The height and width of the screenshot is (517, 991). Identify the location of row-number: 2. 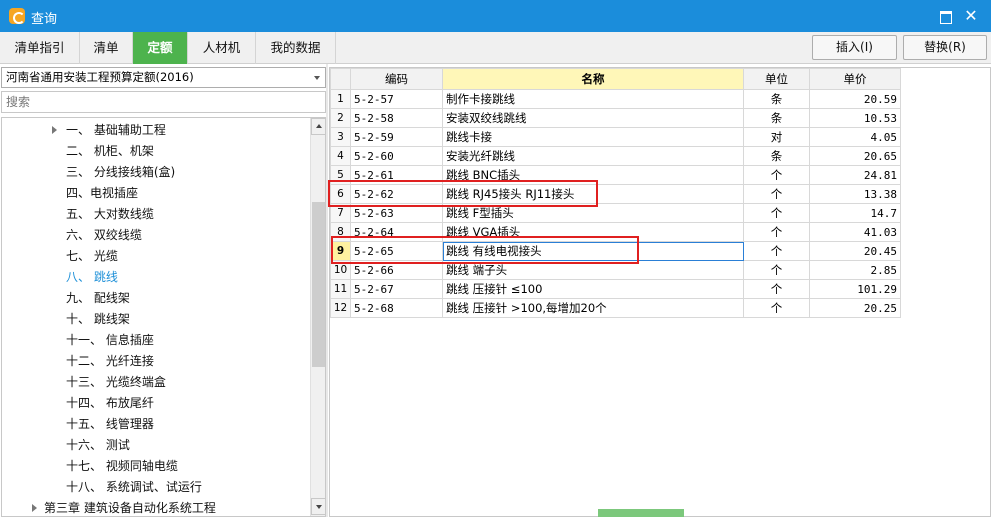
(340, 118).